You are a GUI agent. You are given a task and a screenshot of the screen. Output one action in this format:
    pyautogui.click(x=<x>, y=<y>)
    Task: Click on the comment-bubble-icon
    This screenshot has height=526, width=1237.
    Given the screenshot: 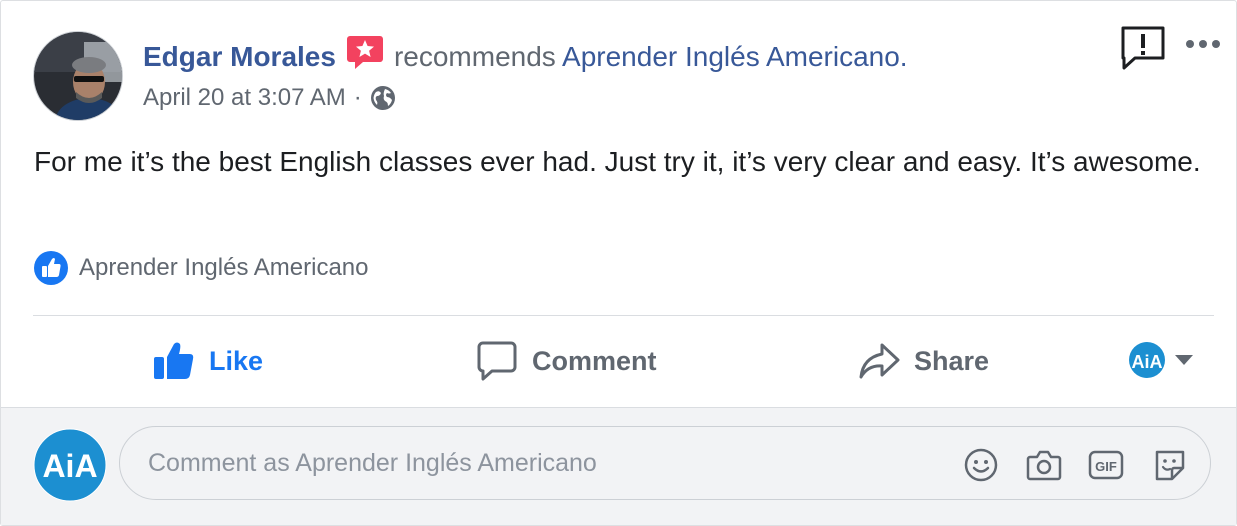 What is the action you would take?
    pyautogui.click(x=497, y=361)
    